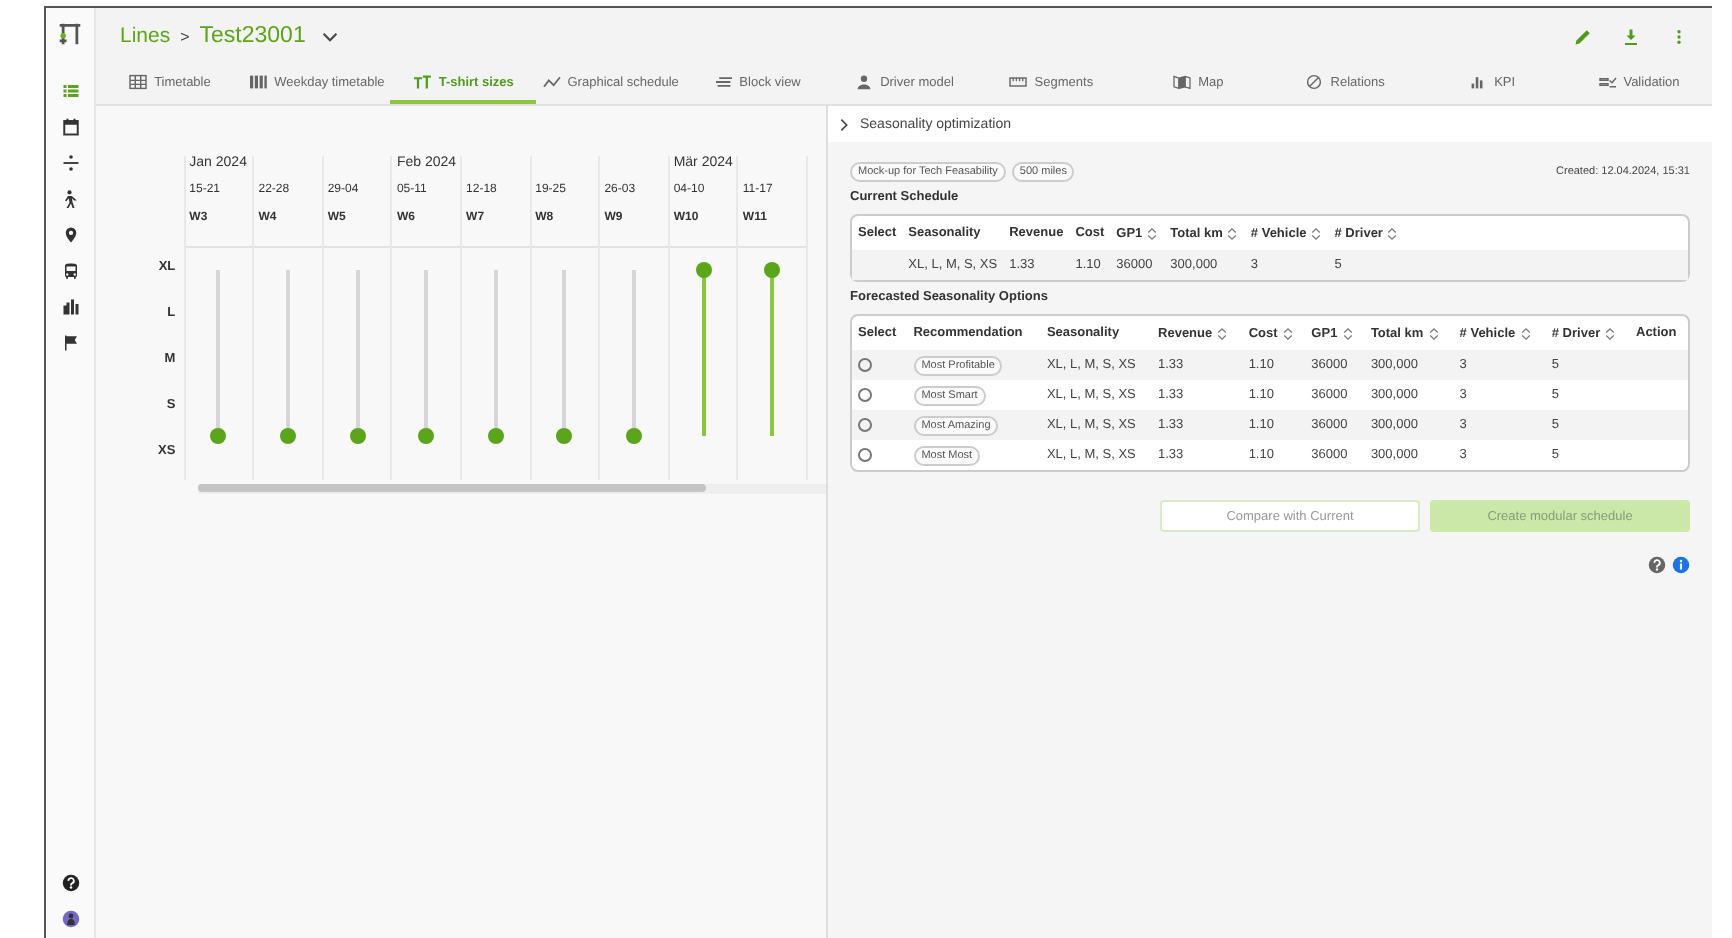 The height and width of the screenshot is (938, 1732). I want to click on list-icon, so click(70, 91).